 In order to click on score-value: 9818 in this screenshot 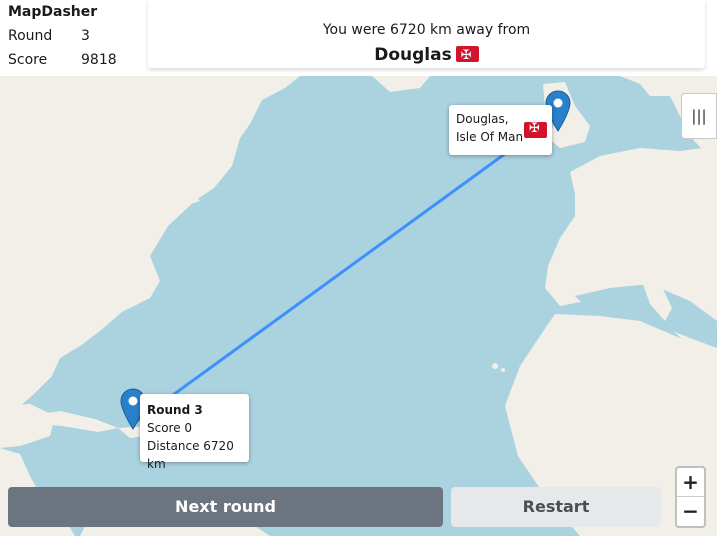, I will do `click(99, 60)`.